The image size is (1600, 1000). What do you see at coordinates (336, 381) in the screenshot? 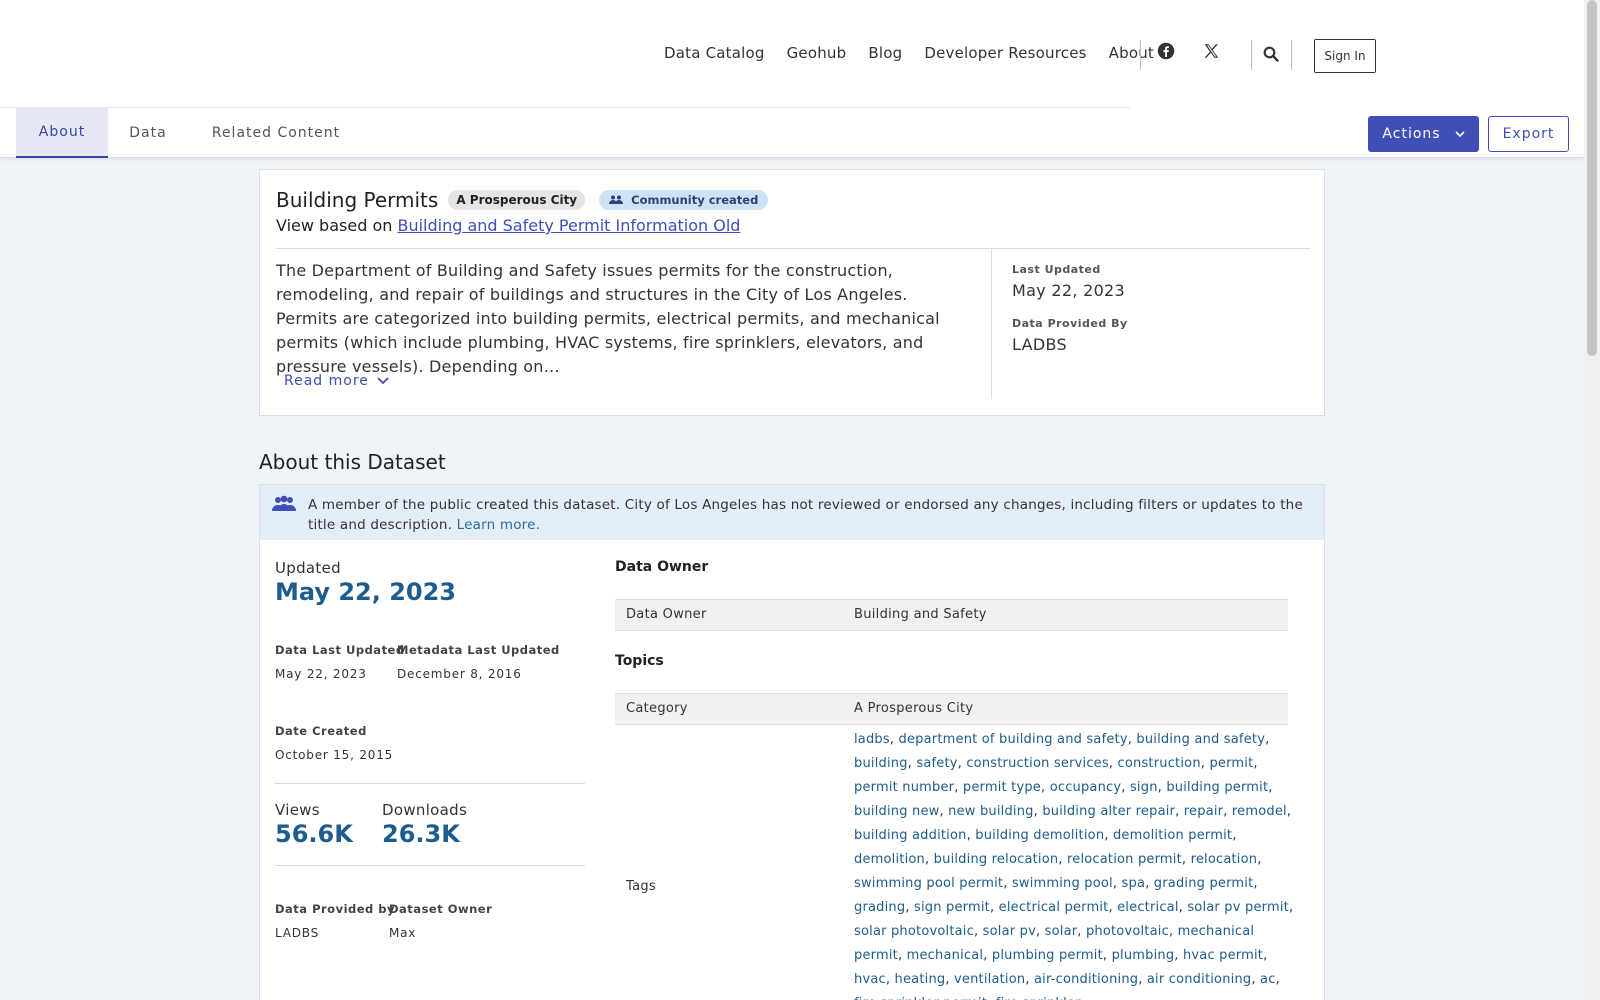
I see `read-more-button: Read more` at bounding box center [336, 381].